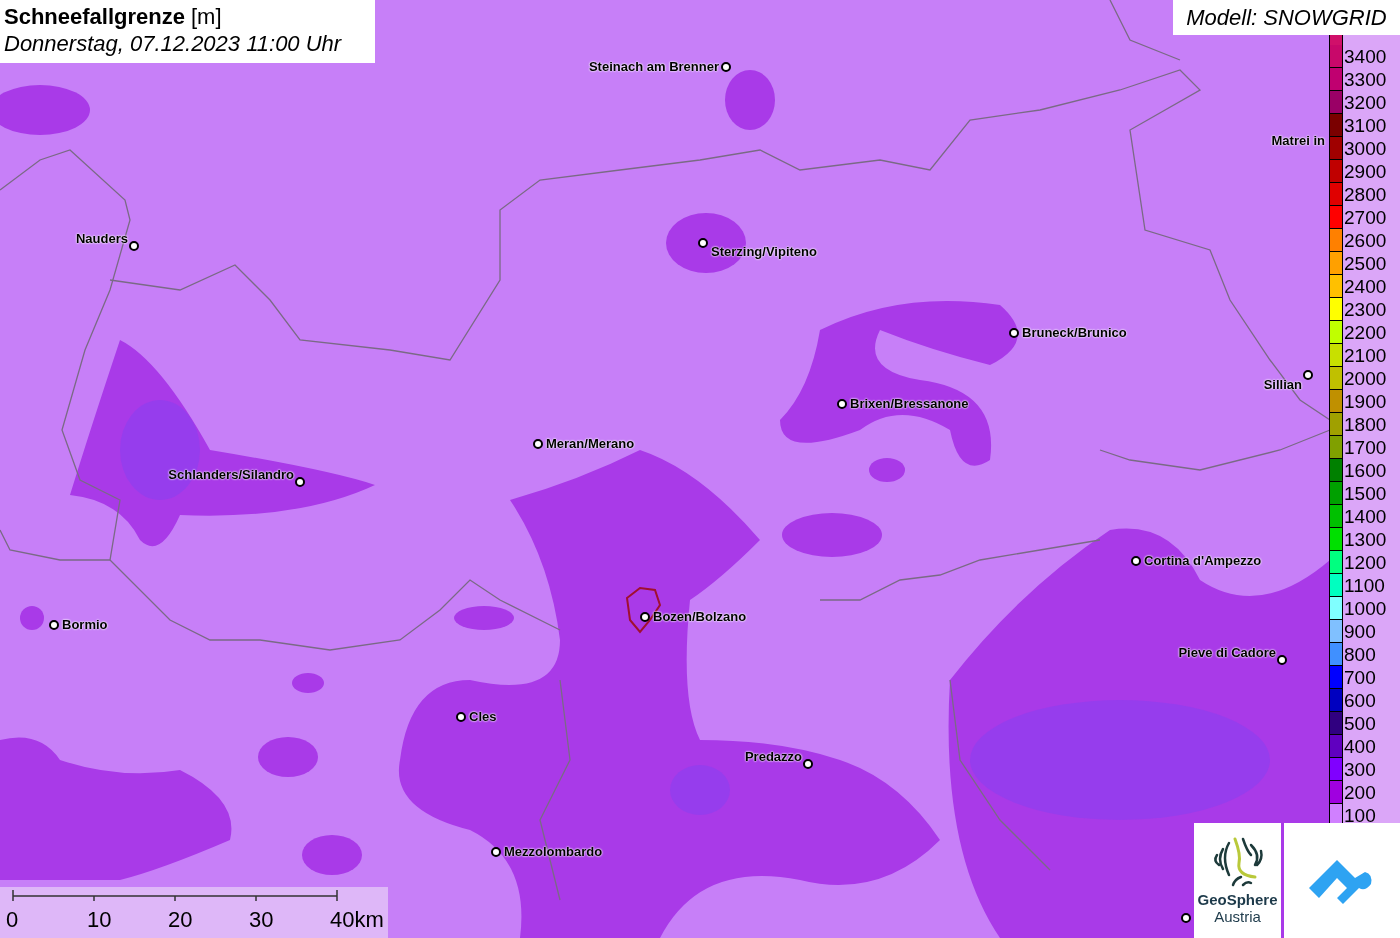  Describe the element at coordinates (206, 17) in the screenshot. I see `unit-label: [m]` at that location.